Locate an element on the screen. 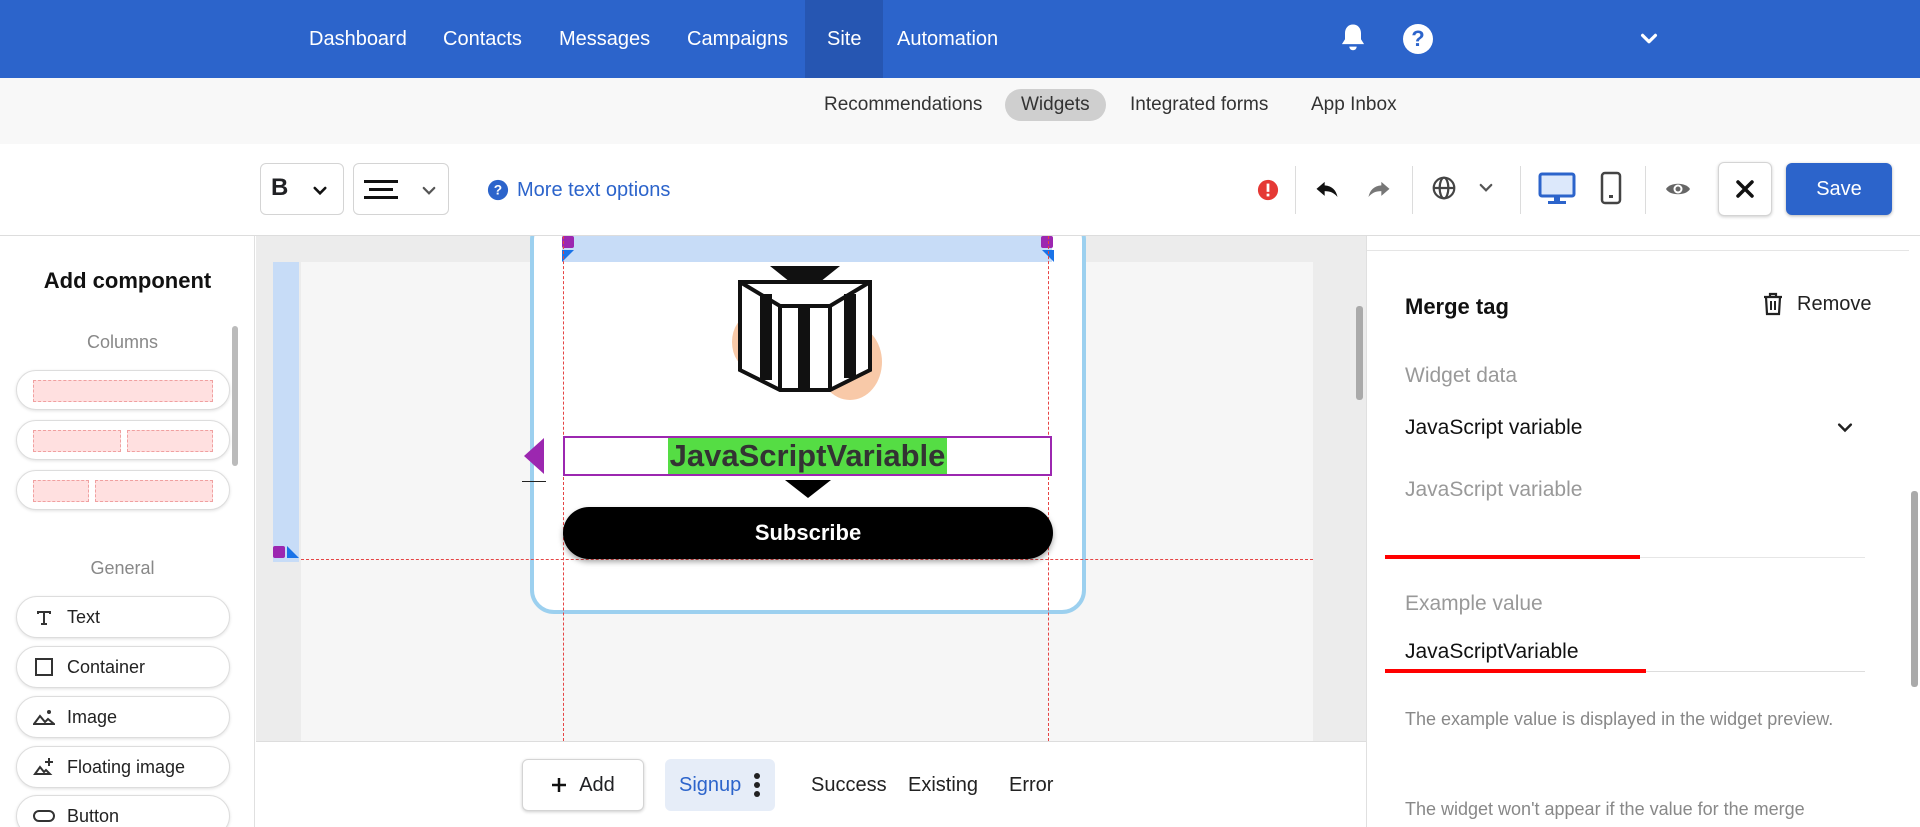  widget-data-label: Widget data is located at coordinates (1461, 375).